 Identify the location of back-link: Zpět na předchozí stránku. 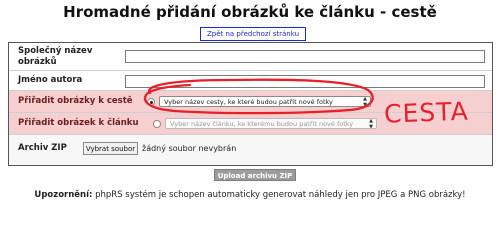
(253, 34).